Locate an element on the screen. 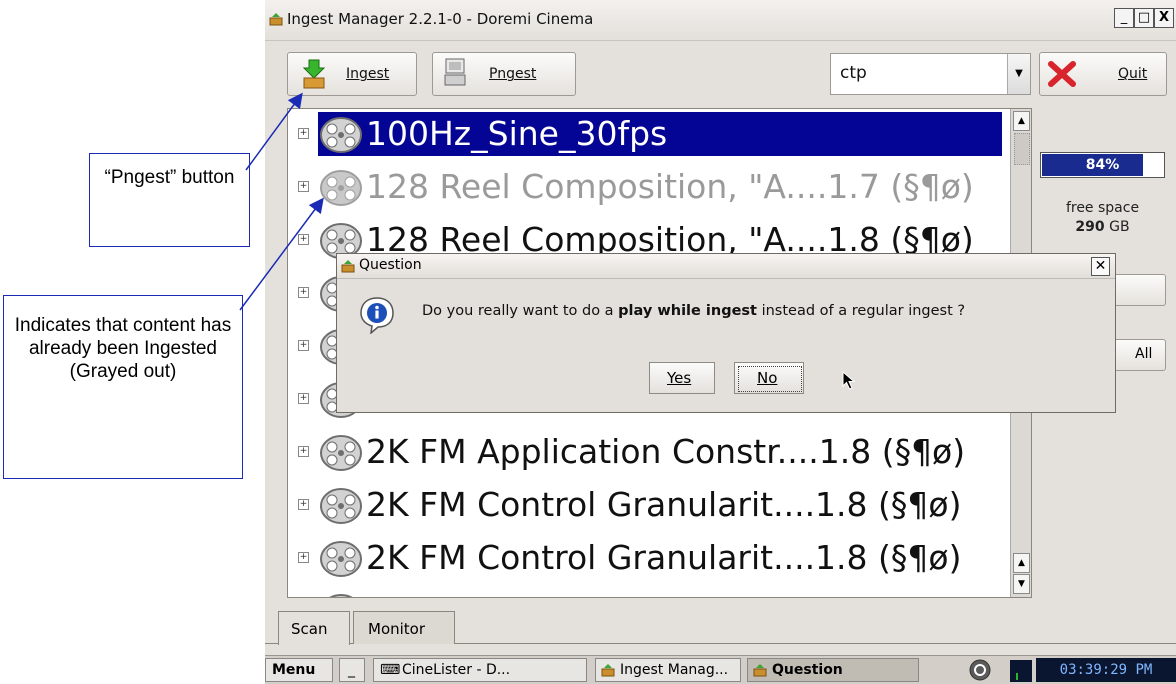 This screenshot has width=1176, height=684. ingested-arrow is located at coordinates (281, 254).